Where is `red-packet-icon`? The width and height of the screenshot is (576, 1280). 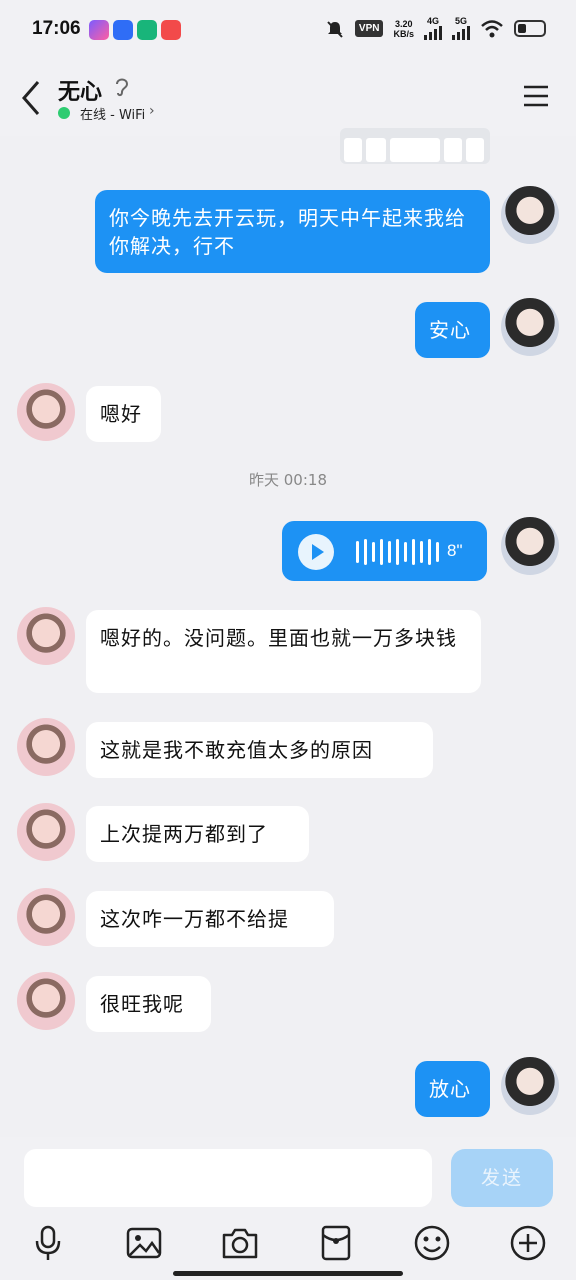
red-packet-icon is located at coordinates (336, 1243).